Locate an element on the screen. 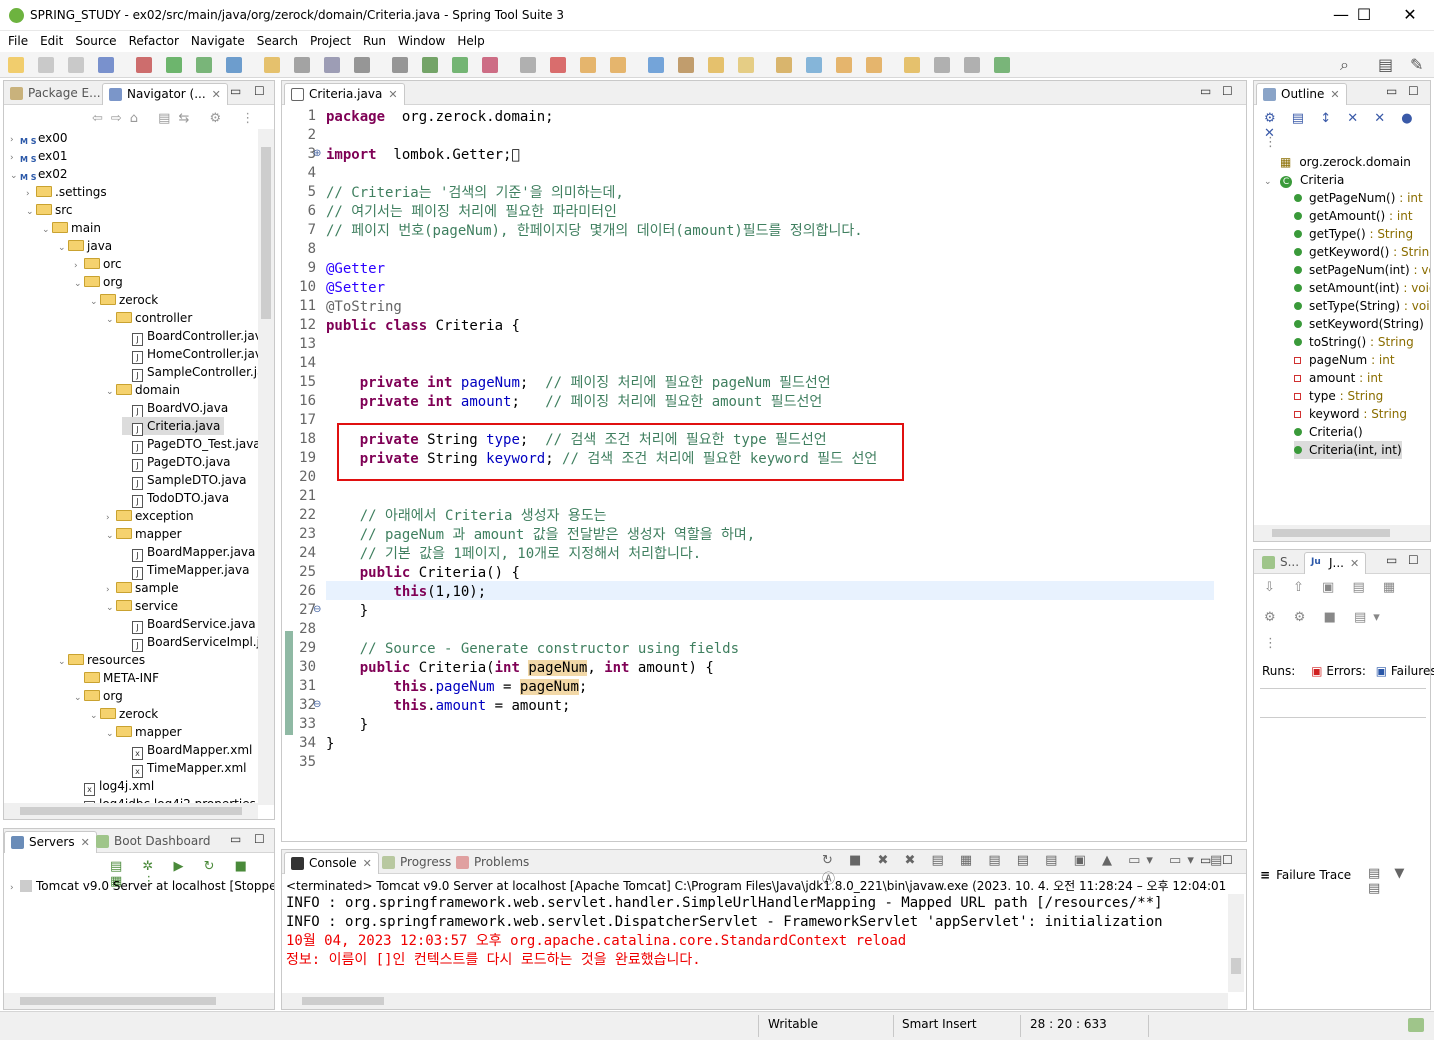  tree-item: JBoardServiceImpl.java is located at coordinates (191, 642).